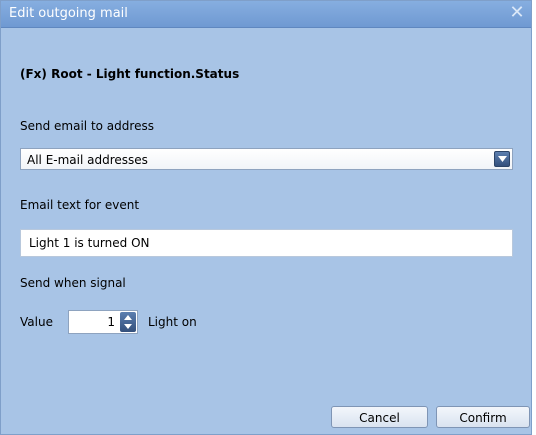  Describe the element at coordinates (266, 159) in the screenshot. I see `email-address-select: All E-mail addresses` at that location.